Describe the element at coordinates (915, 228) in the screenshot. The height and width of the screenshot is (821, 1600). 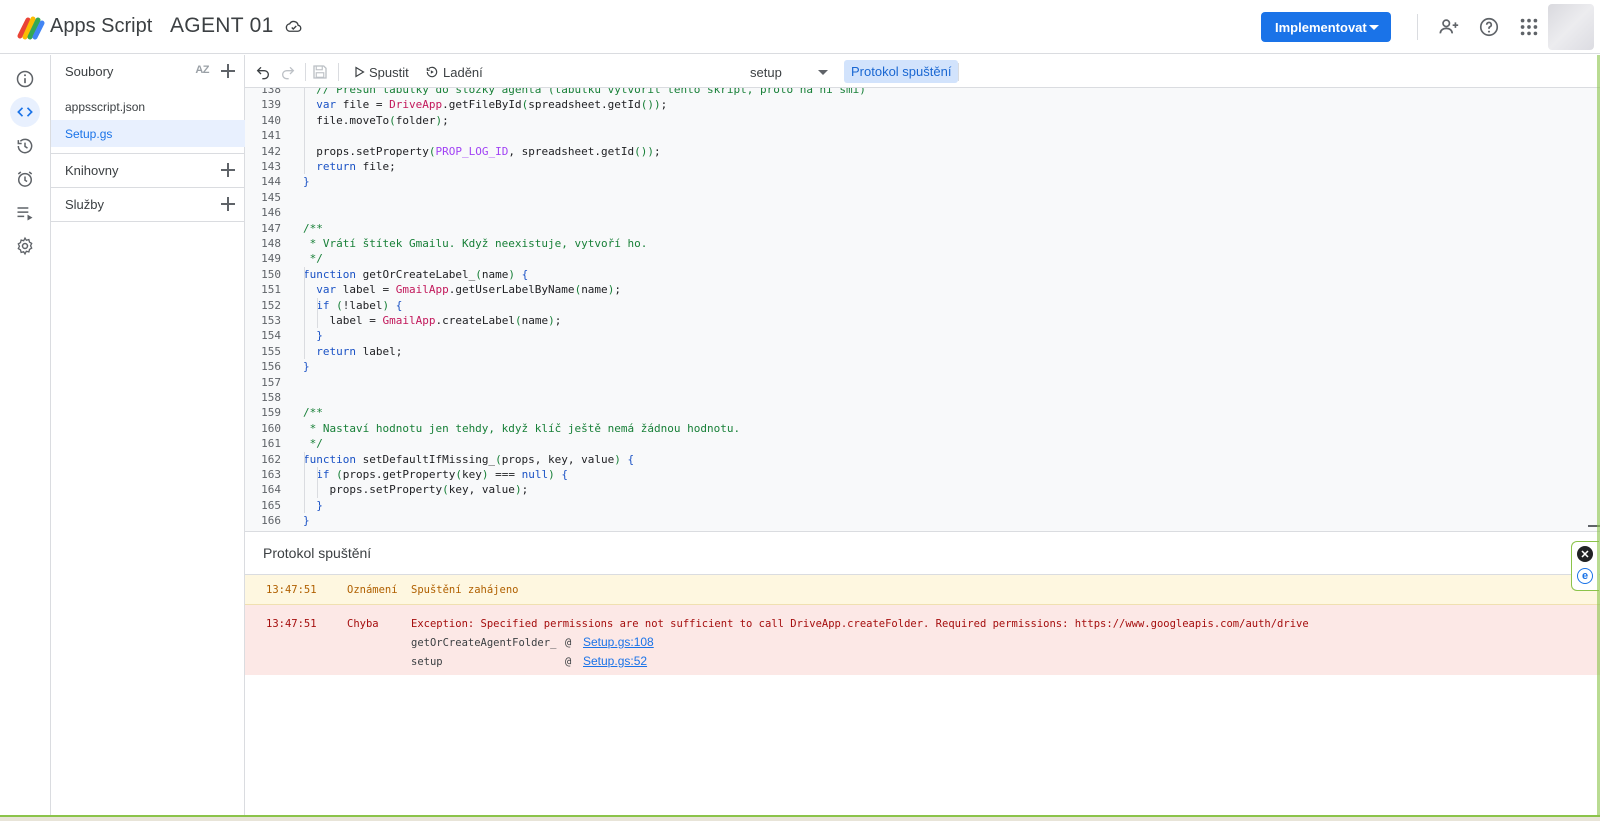
I see `code-line: 147 /**` at that location.